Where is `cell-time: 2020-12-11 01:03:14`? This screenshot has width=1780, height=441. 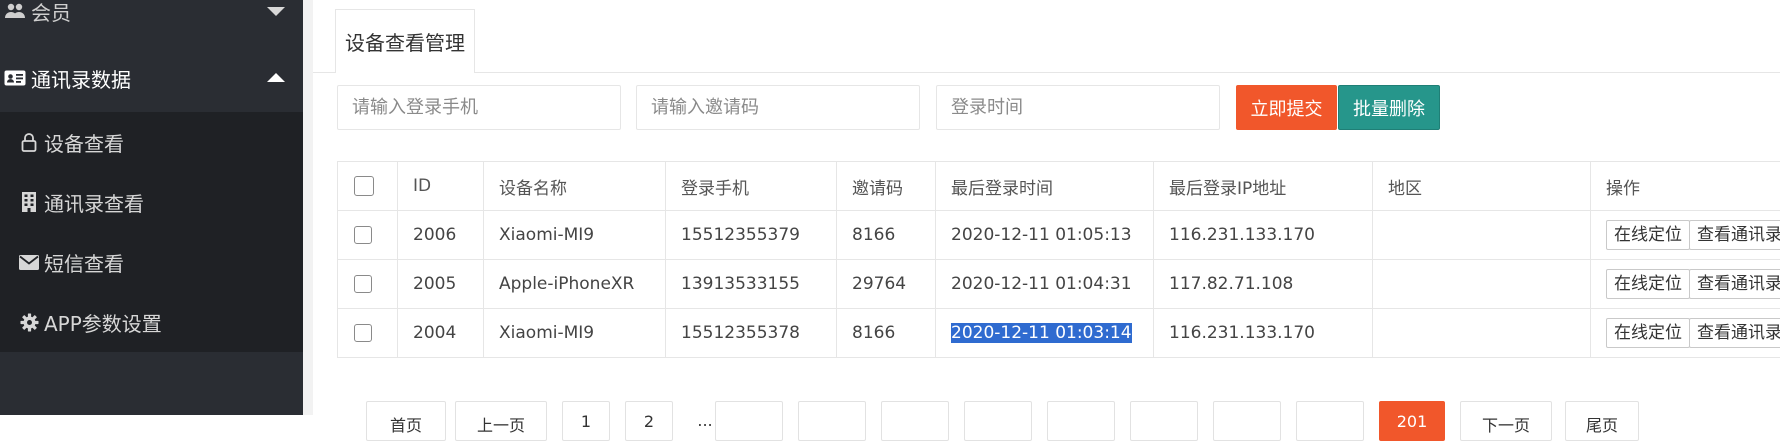 cell-time: 2020-12-11 01:03:14 is located at coordinates (1045, 333).